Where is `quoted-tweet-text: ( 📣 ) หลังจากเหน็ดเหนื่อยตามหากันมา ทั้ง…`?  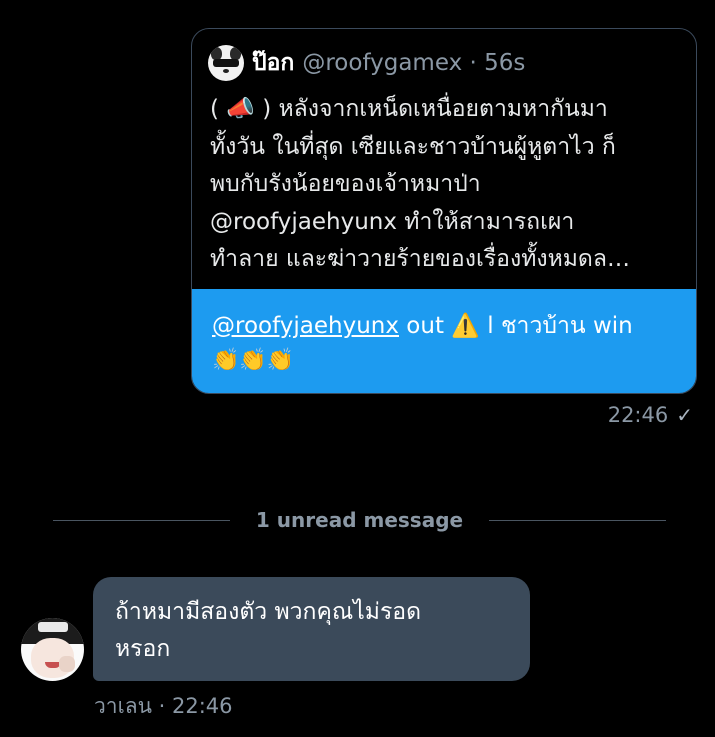
quoted-tweet-text: ( 📣 ) หลังจากเหน็ดเหนื่อยตามหากันมา ทั้ง… is located at coordinates (420, 184).